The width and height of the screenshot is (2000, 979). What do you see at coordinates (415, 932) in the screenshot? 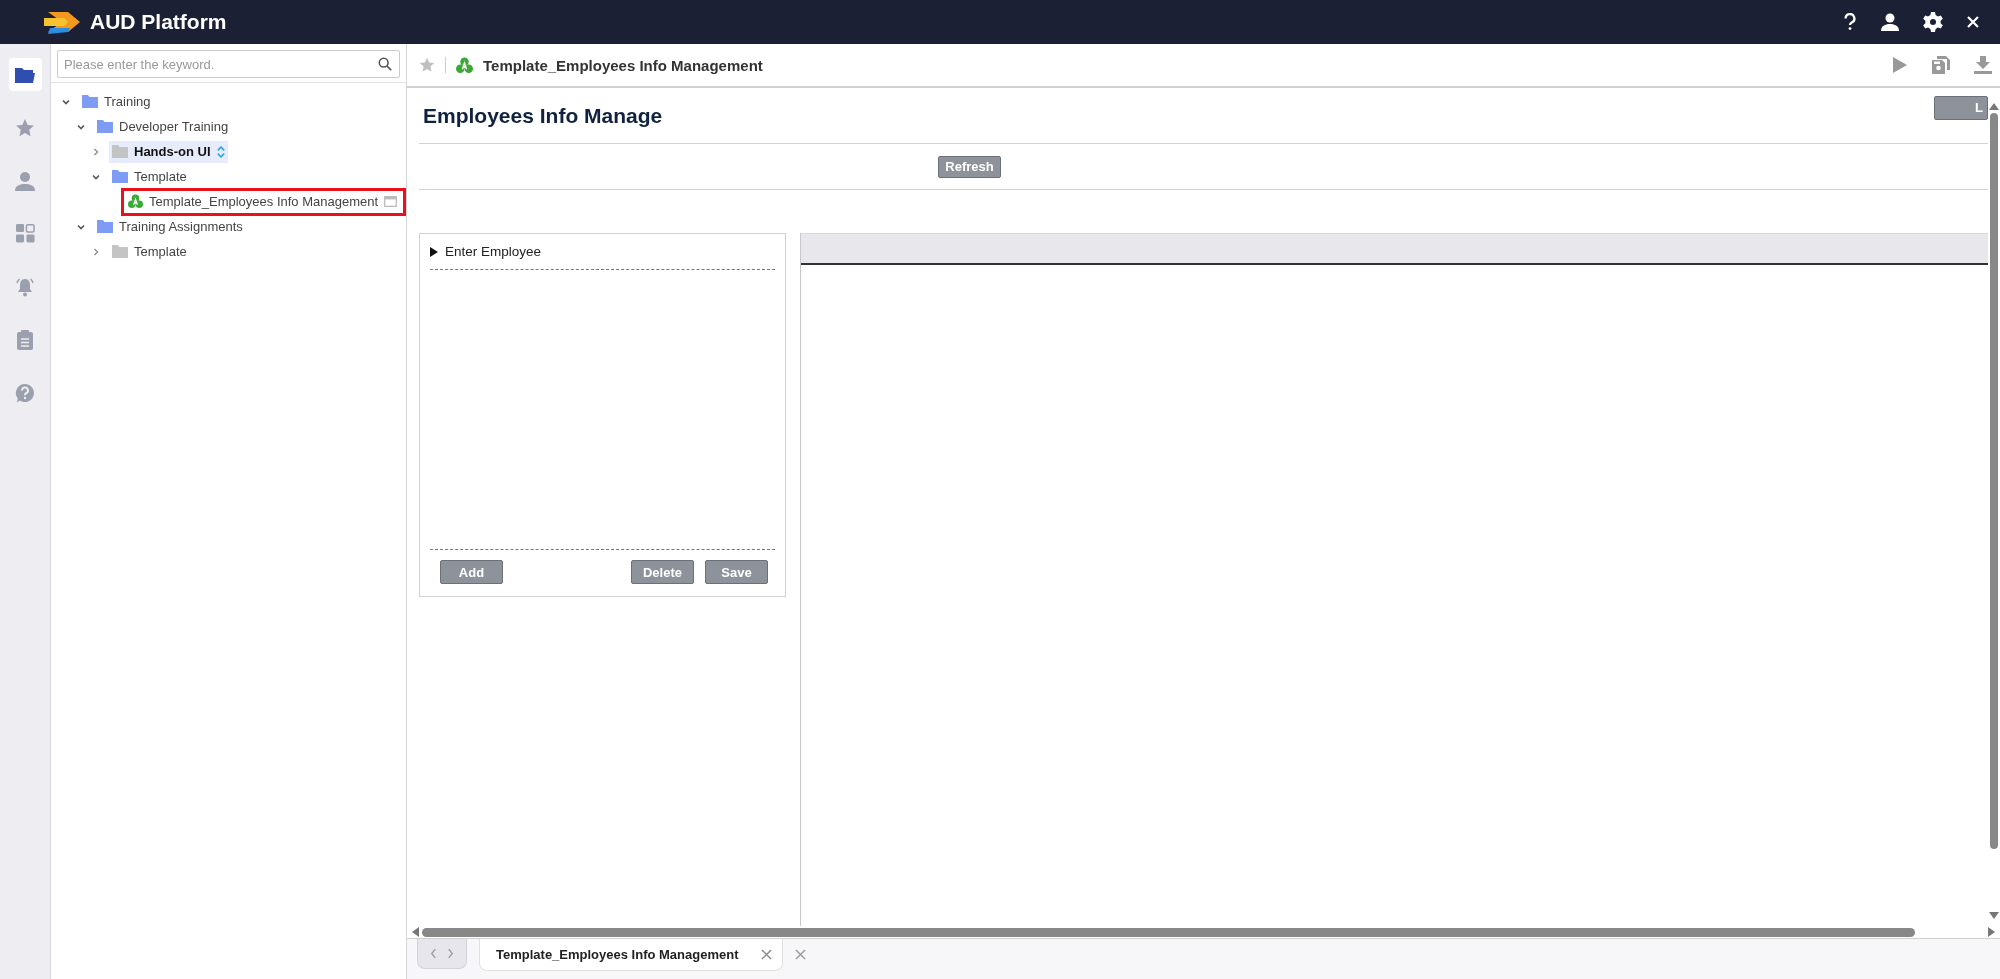
I see `scroll-left-icon` at bounding box center [415, 932].